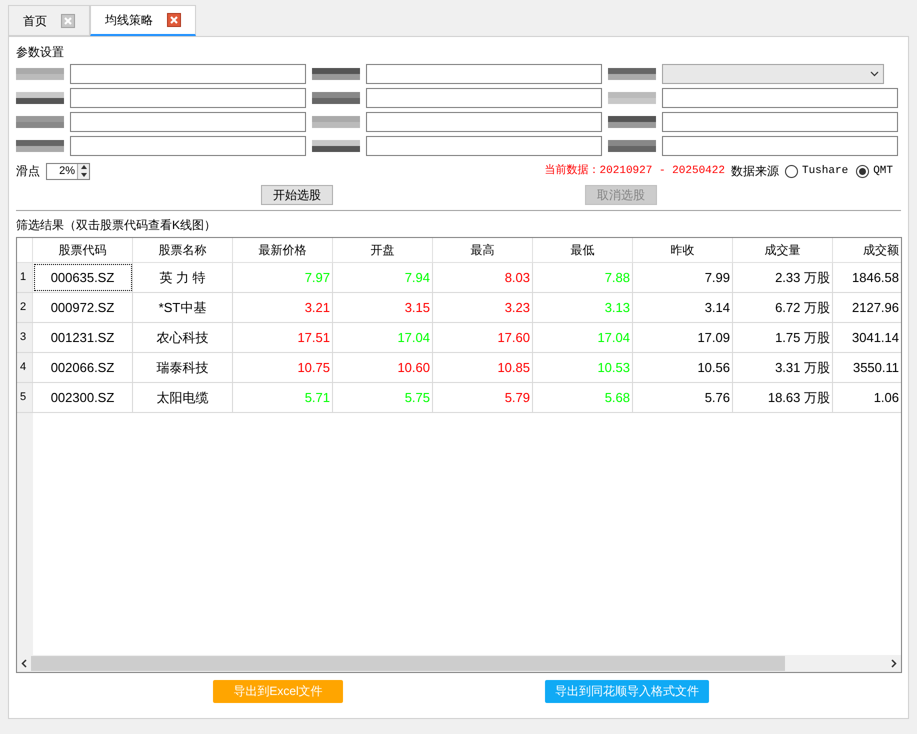 The width and height of the screenshot is (917, 734). Describe the element at coordinates (40, 52) in the screenshot. I see `section-title: 参数设置` at that location.